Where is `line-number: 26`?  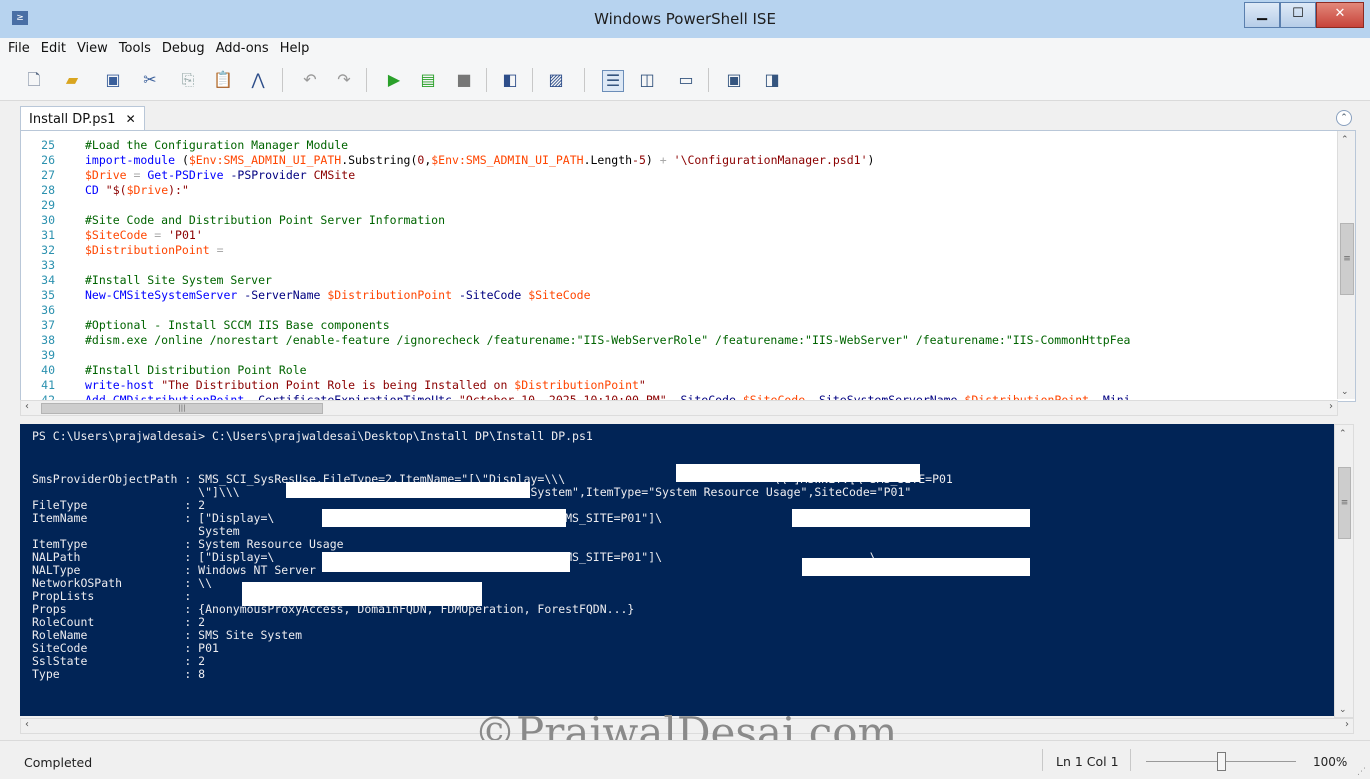 line-number: 26 is located at coordinates (48, 160).